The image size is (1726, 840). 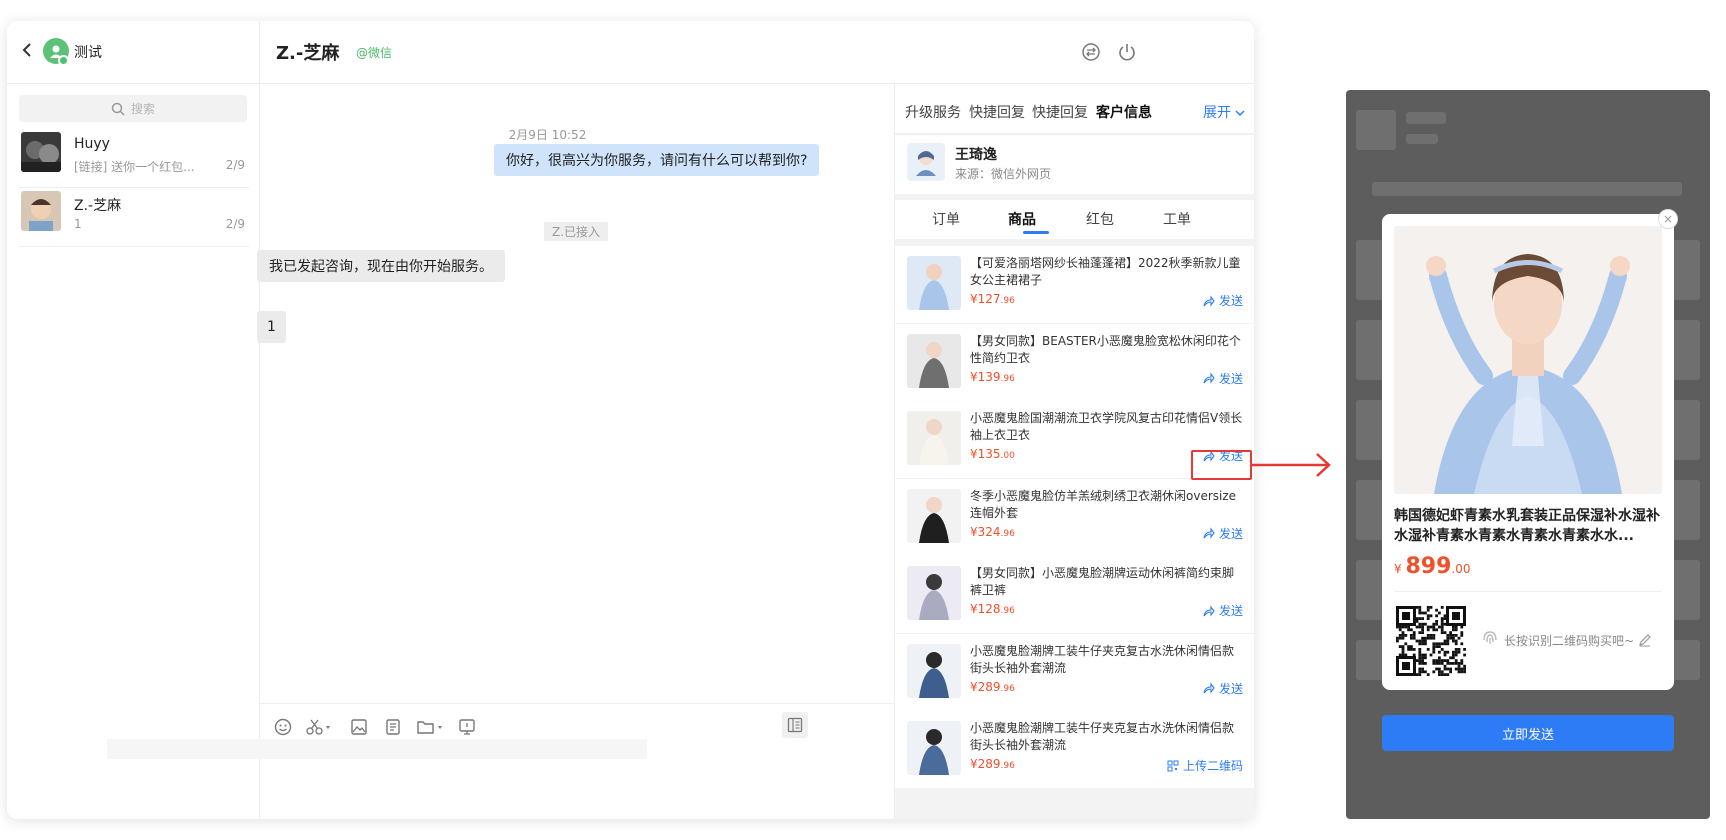 What do you see at coordinates (271, 327) in the screenshot?
I see `message-bubble-customer: 1` at bounding box center [271, 327].